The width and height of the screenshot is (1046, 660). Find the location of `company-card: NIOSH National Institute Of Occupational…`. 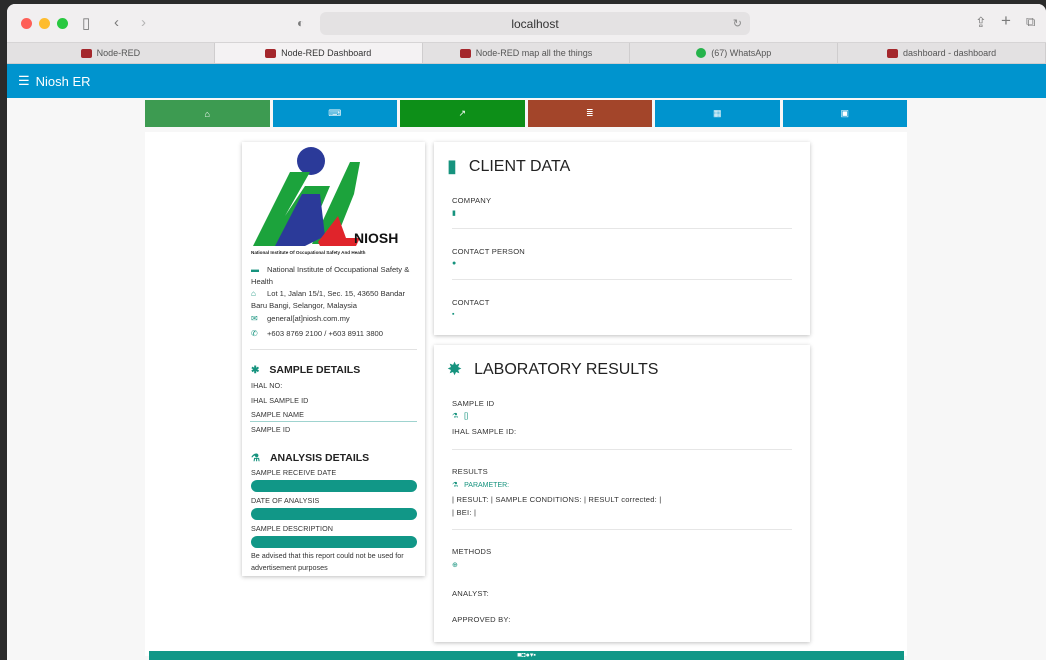

company-card: NIOSH National Institute Of Occupational… is located at coordinates (333, 359).